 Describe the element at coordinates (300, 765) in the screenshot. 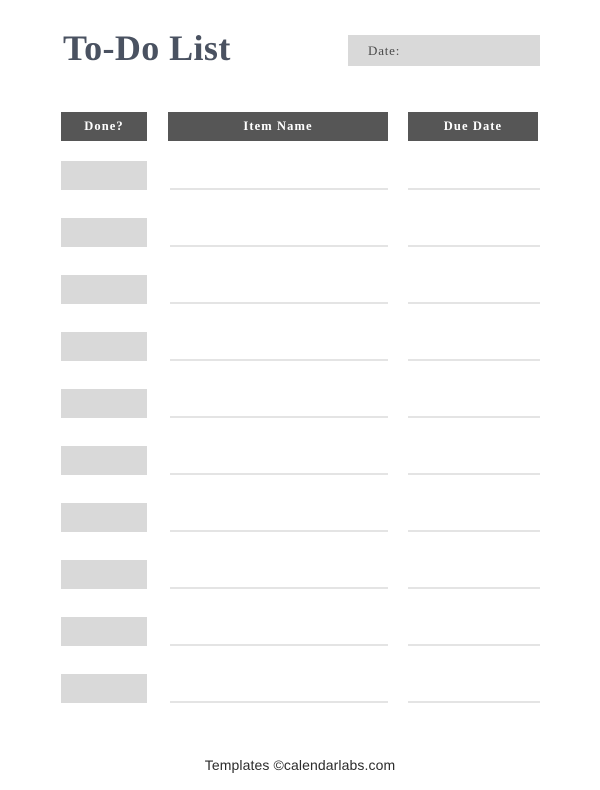

I see `footer-credit: Templates ©calendarlabs.com` at that location.